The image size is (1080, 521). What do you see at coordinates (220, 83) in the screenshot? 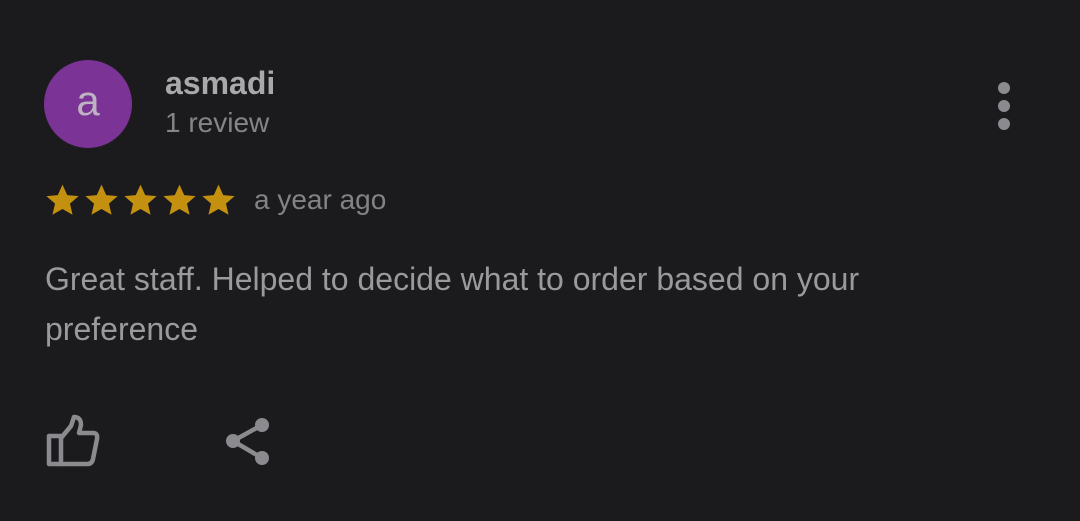
I see `reviewer-name: asmadi` at bounding box center [220, 83].